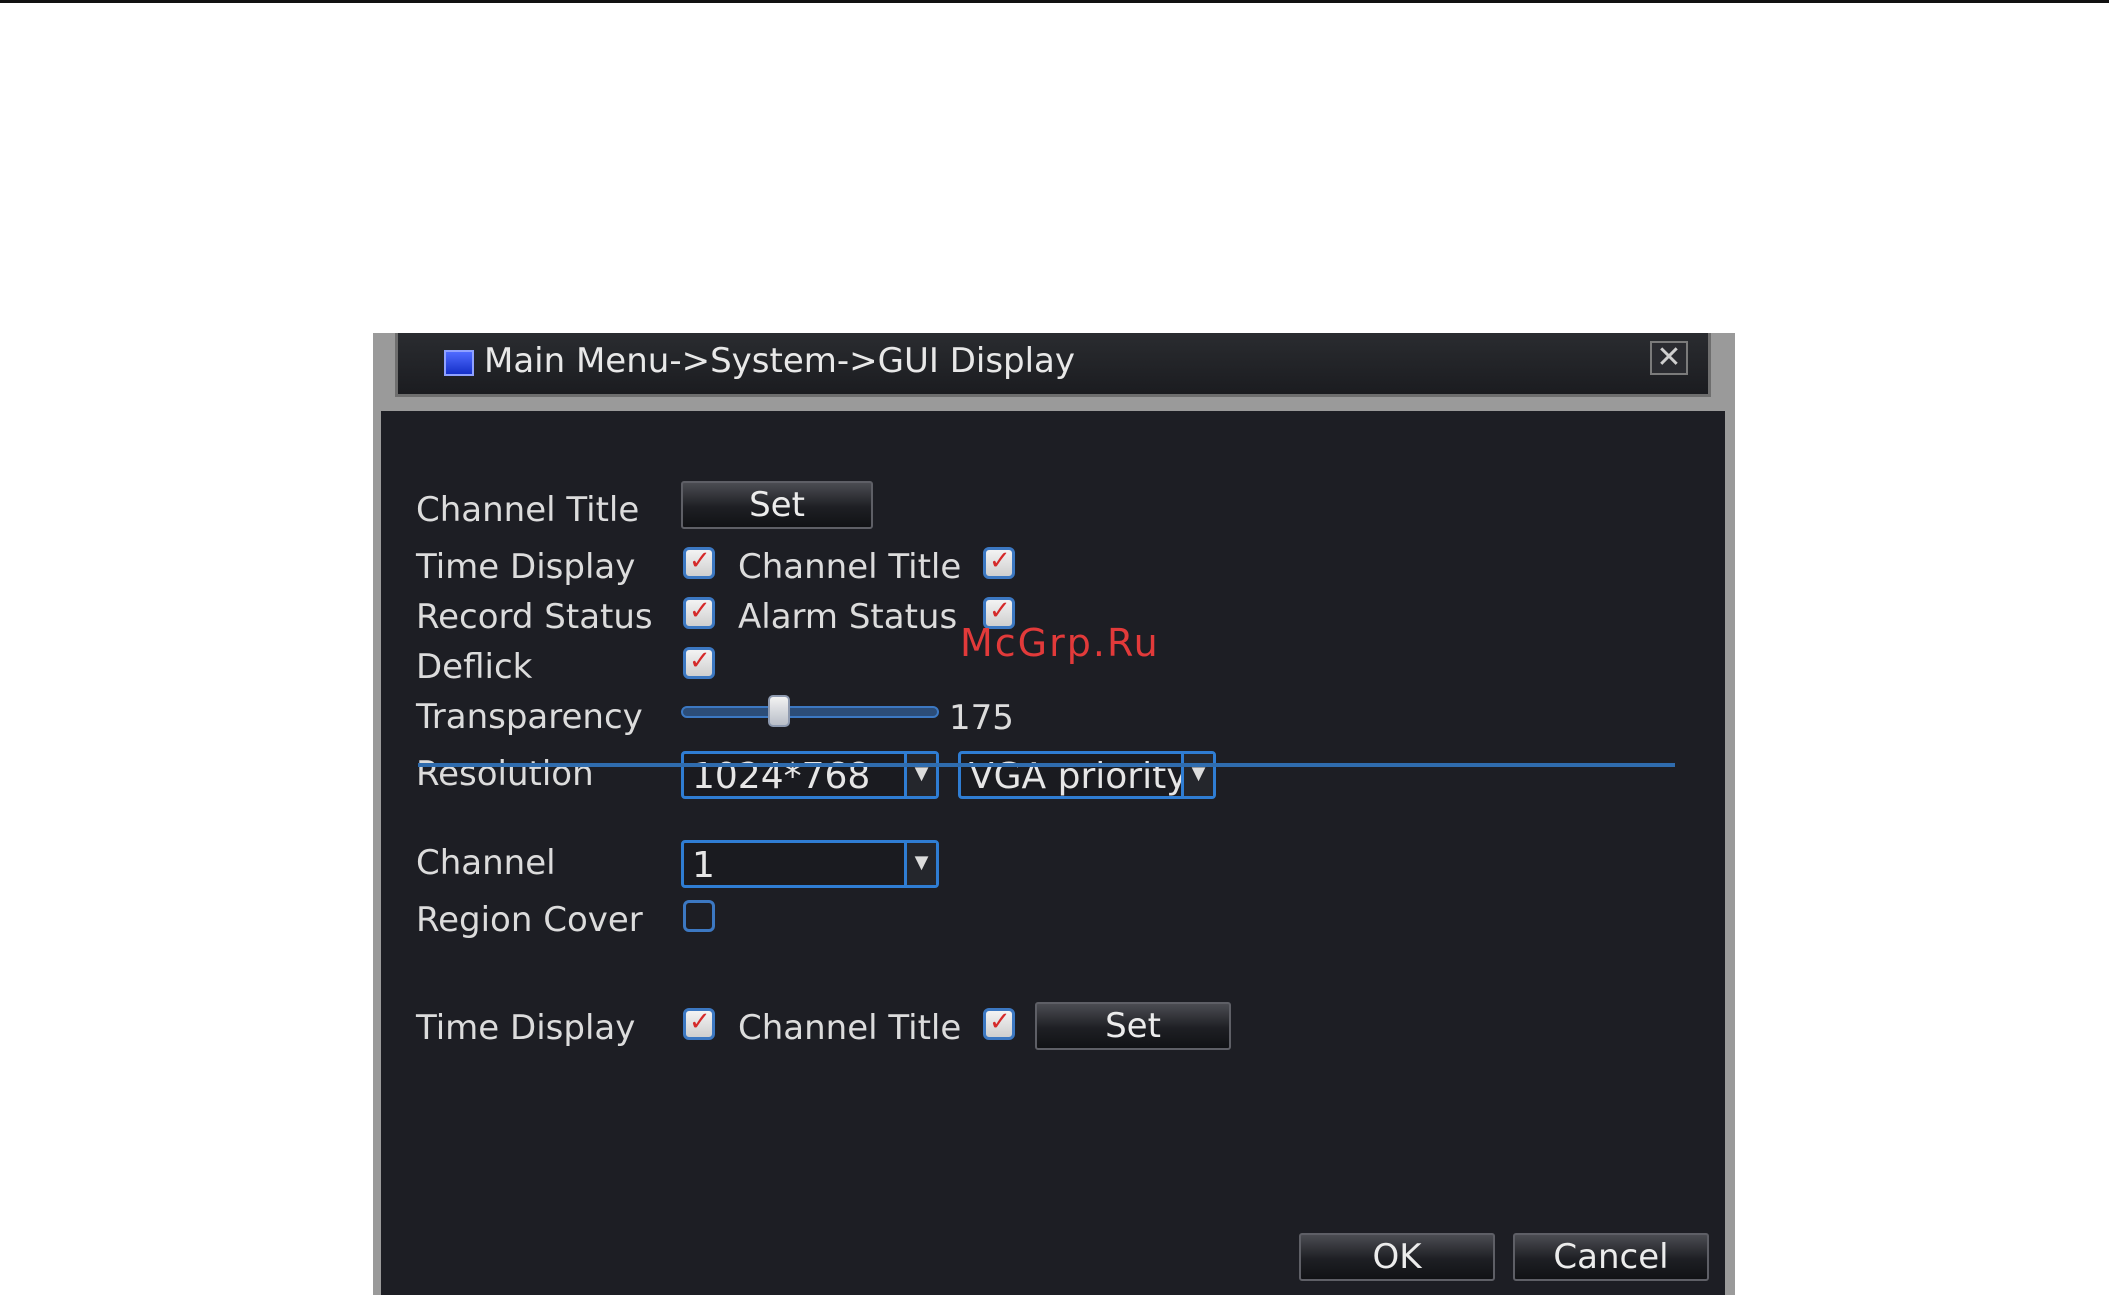 The height and width of the screenshot is (1295, 2109). Describe the element at coordinates (810, 864) in the screenshot. I see `channel-select: 1 ▼` at that location.